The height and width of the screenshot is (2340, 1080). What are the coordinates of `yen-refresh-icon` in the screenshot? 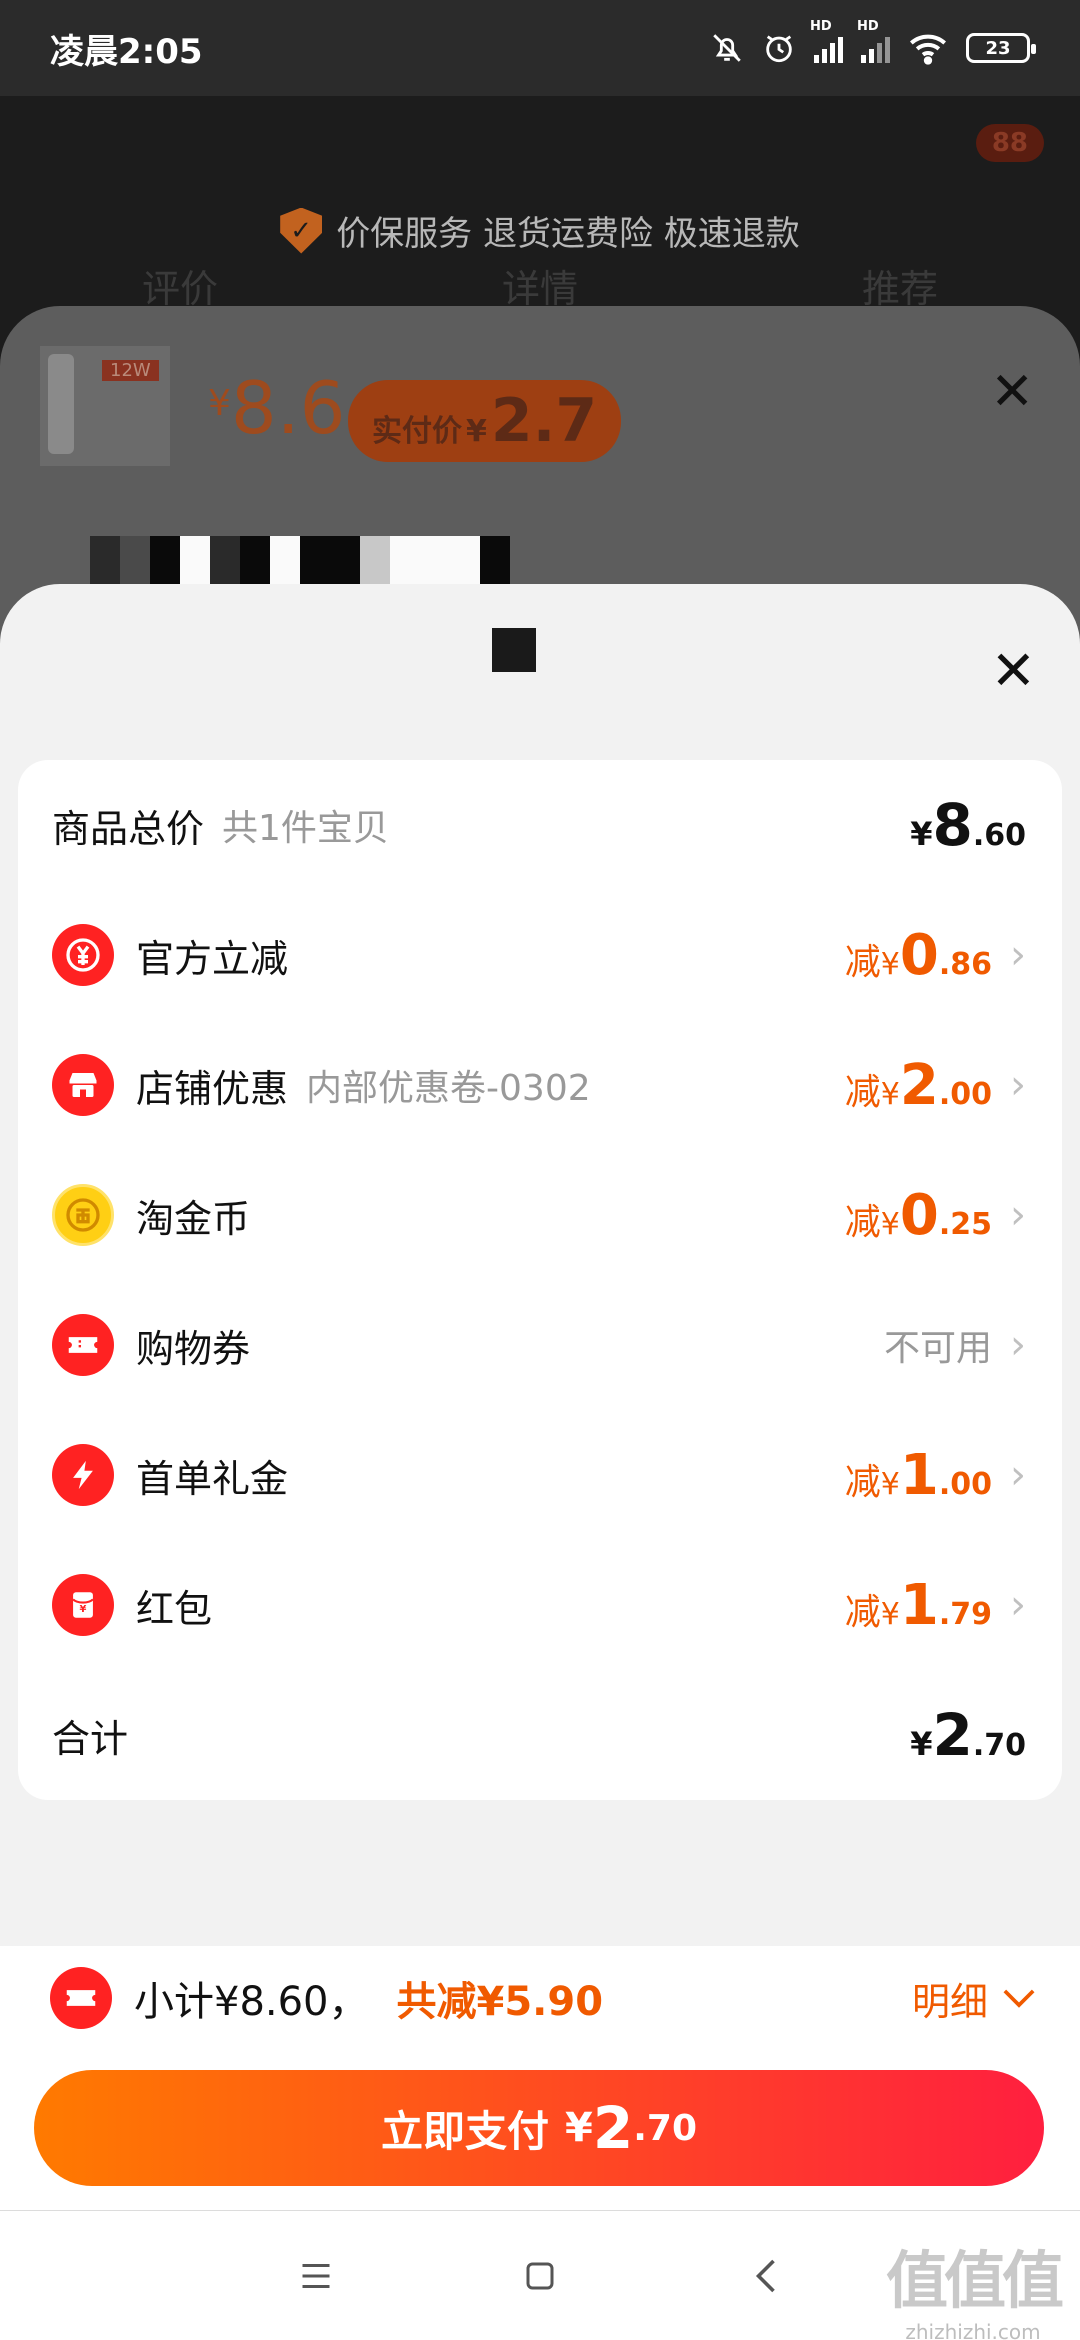 It's located at (83, 955).